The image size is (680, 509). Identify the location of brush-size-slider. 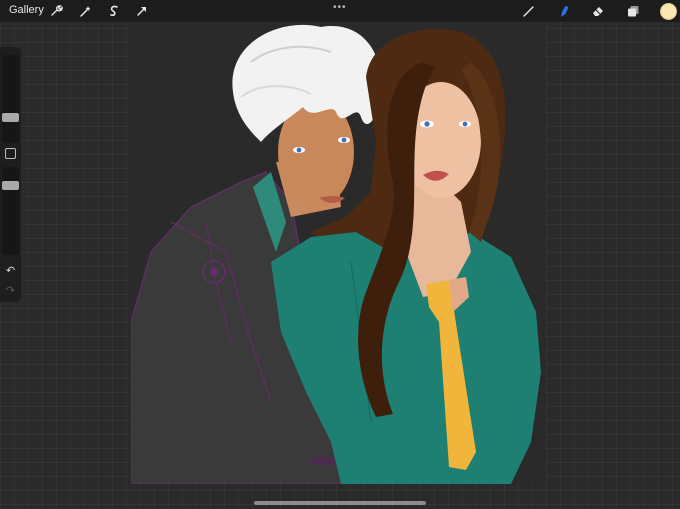
(10, 99).